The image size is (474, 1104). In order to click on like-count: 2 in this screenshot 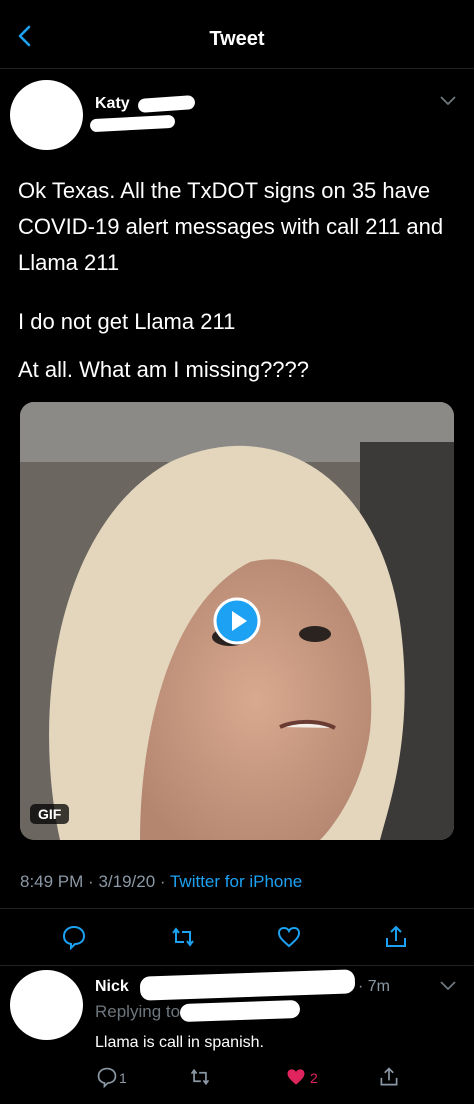, I will do `click(314, 1078)`.